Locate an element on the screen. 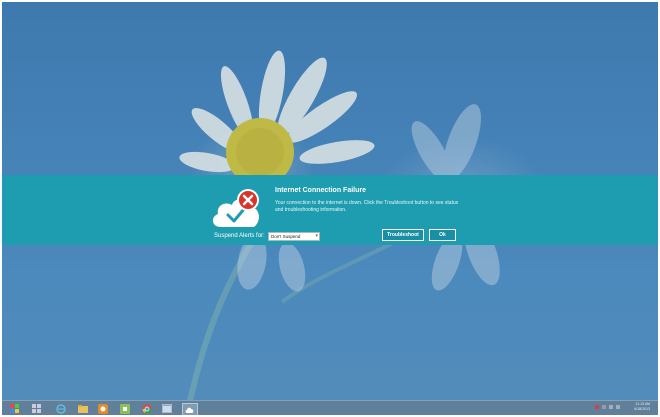 The image size is (660, 417). ok-button: Ok is located at coordinates (442, 235).